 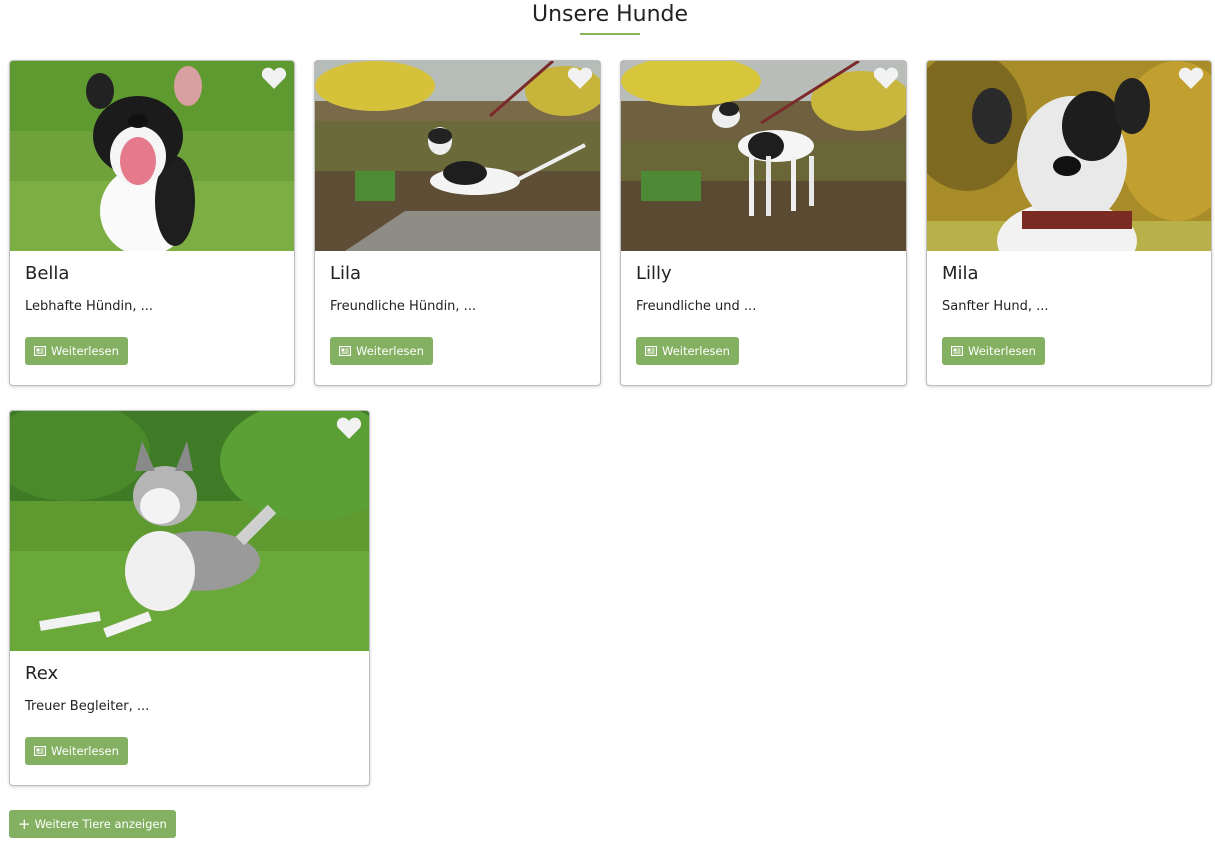 I want to click on dog-photo-mila, so click(x=1069, y=156).